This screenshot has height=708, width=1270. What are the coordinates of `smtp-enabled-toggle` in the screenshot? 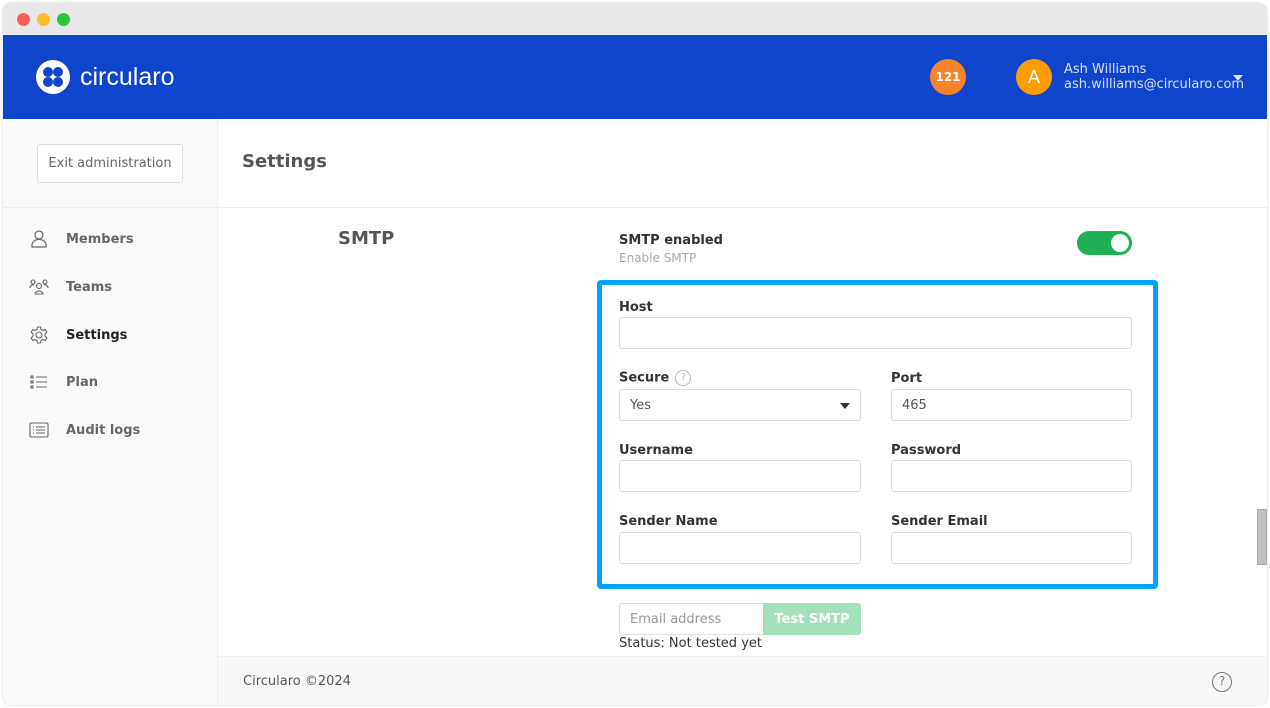 It's located at (1104, 243).